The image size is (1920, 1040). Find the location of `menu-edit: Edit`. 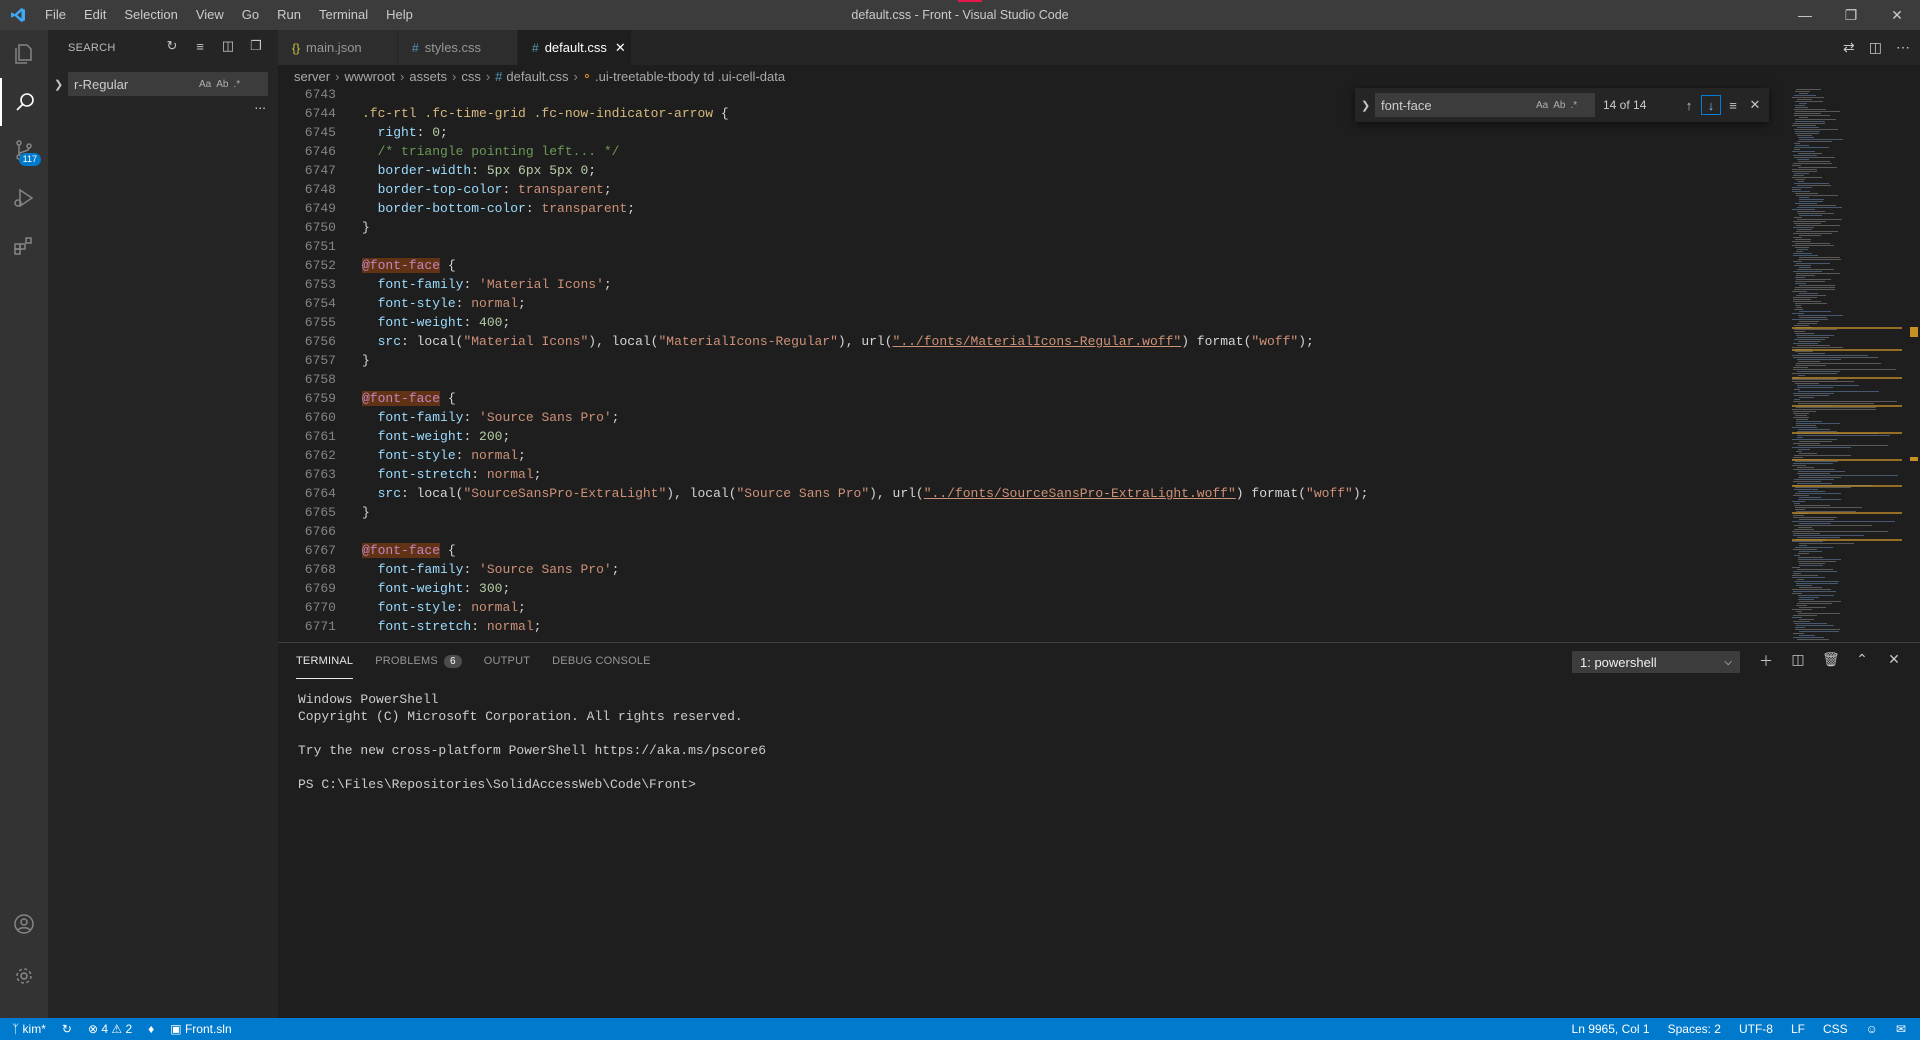

menu-edit: Edit is located at coordinates (95, 15).